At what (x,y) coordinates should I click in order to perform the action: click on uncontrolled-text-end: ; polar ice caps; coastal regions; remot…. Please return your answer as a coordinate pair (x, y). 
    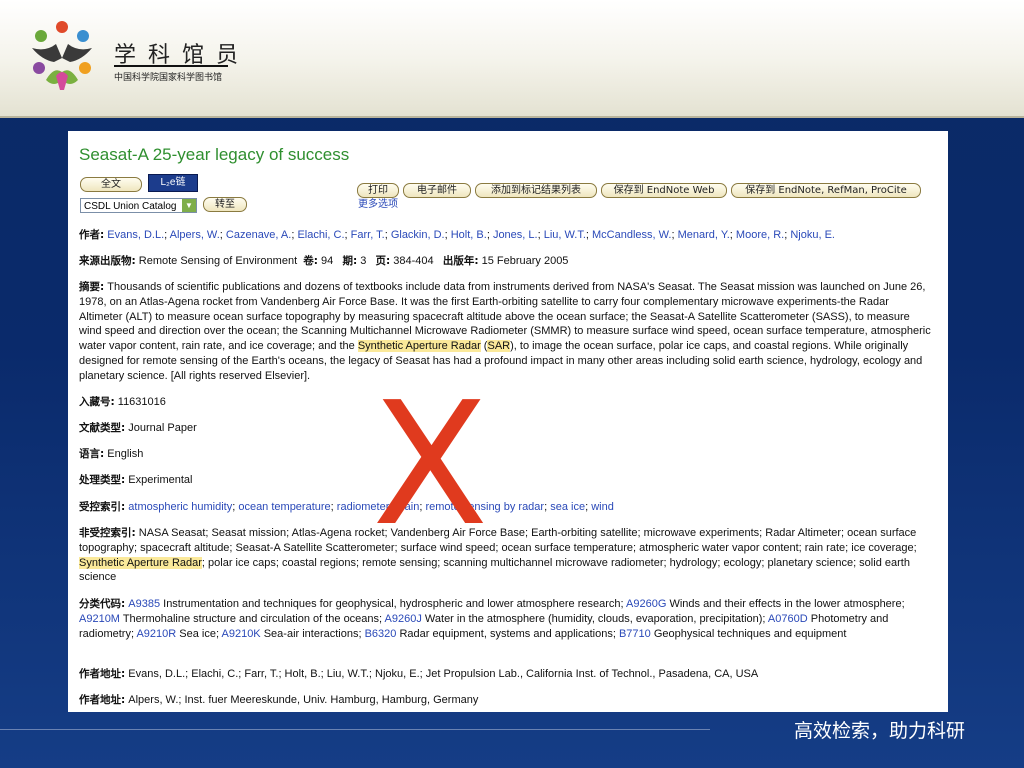
    Looking at the image, I should click on (494, 570).